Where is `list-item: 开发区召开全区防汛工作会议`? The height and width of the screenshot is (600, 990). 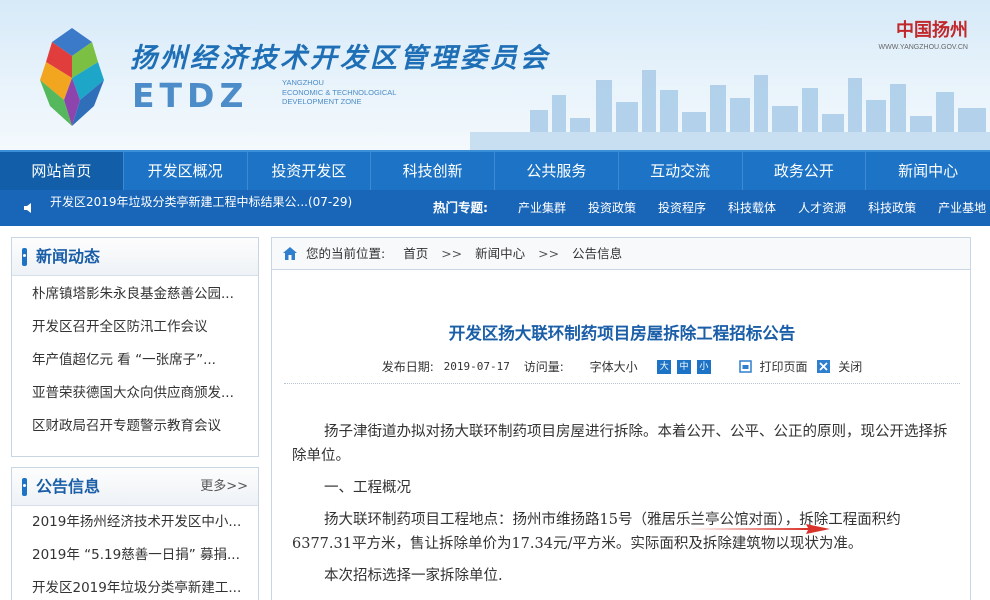
list-item: 开发区召开全区防汛工作会议 is located at coordinates (143, 327).